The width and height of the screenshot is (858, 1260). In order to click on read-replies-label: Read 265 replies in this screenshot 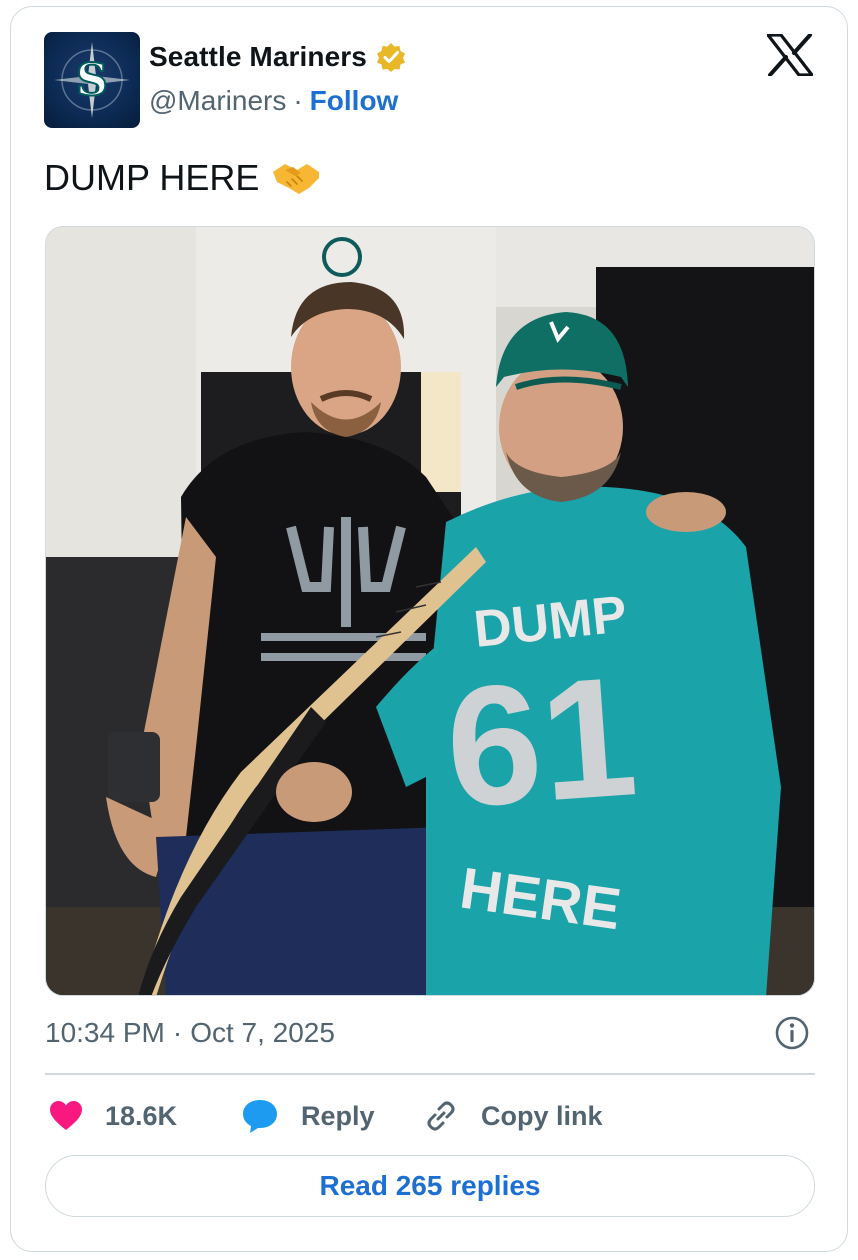, I will do `click(430, 1185)`.